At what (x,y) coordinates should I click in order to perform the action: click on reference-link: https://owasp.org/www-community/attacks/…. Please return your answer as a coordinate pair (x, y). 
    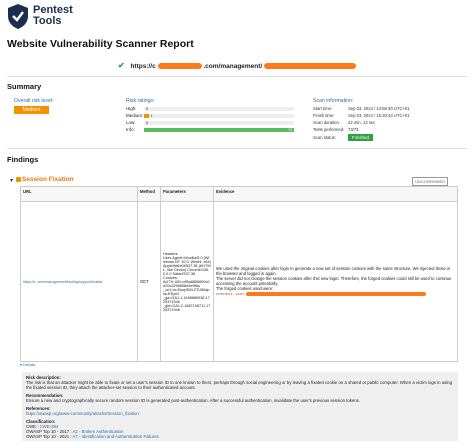
    Looking at the image, I should click on (82, 413).